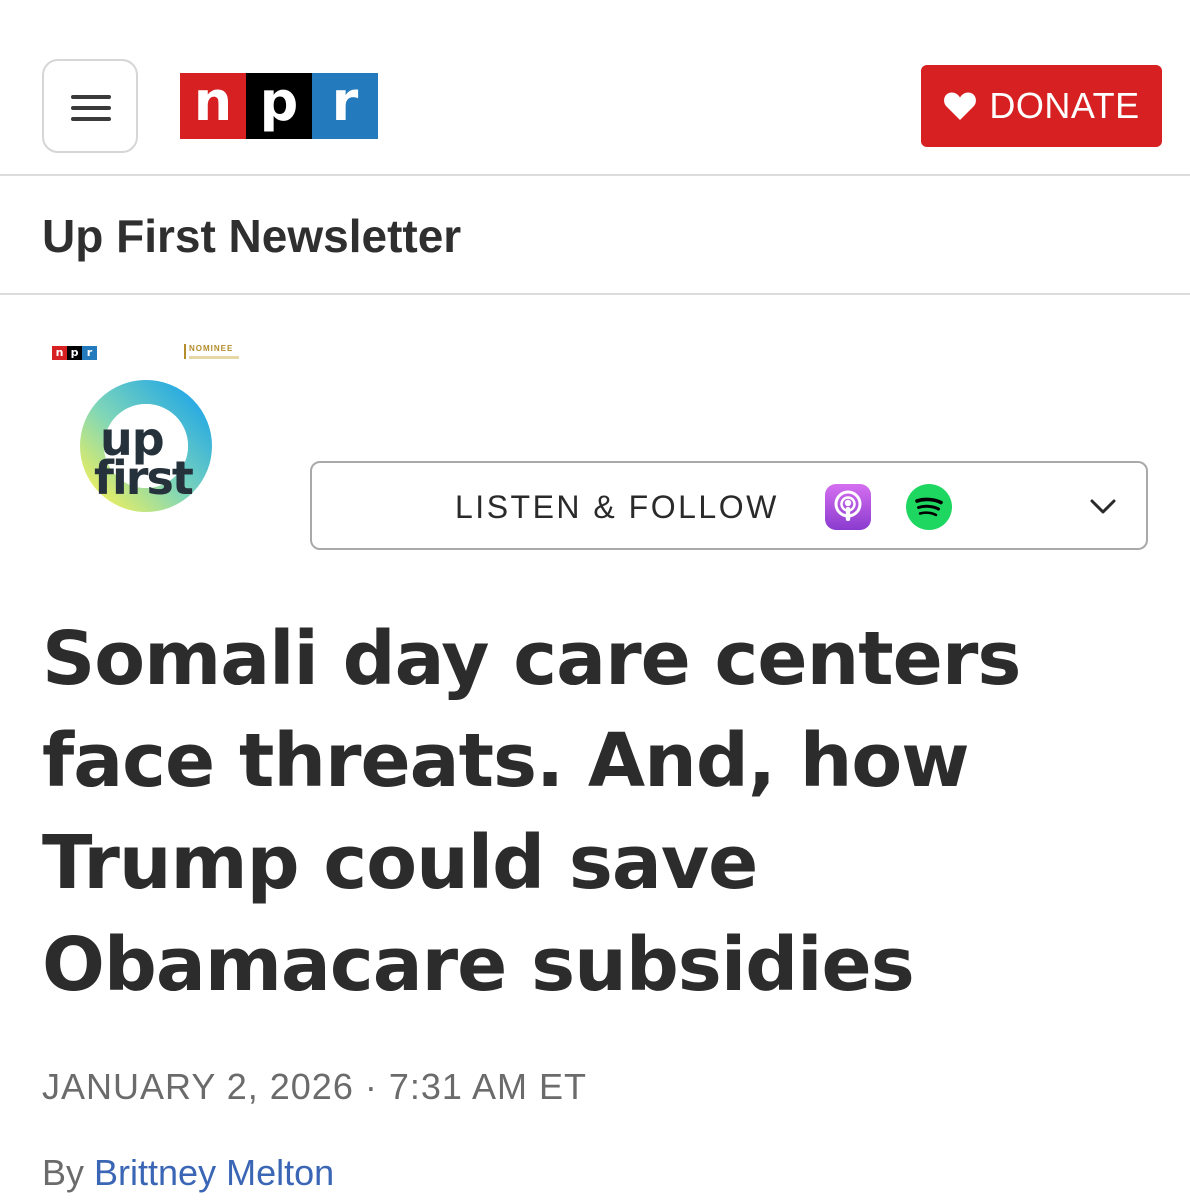  I want to click on npr-logo: n p r, so click(279, 106).